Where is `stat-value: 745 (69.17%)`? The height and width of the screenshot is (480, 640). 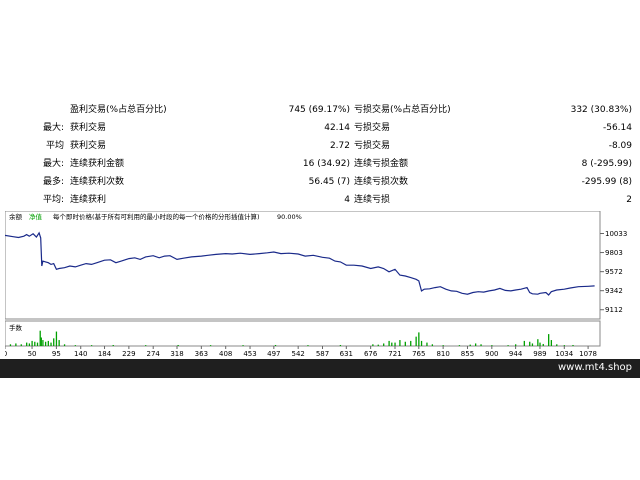
stat-value: 745 (69.17%) is located at coordinates (319, 110).